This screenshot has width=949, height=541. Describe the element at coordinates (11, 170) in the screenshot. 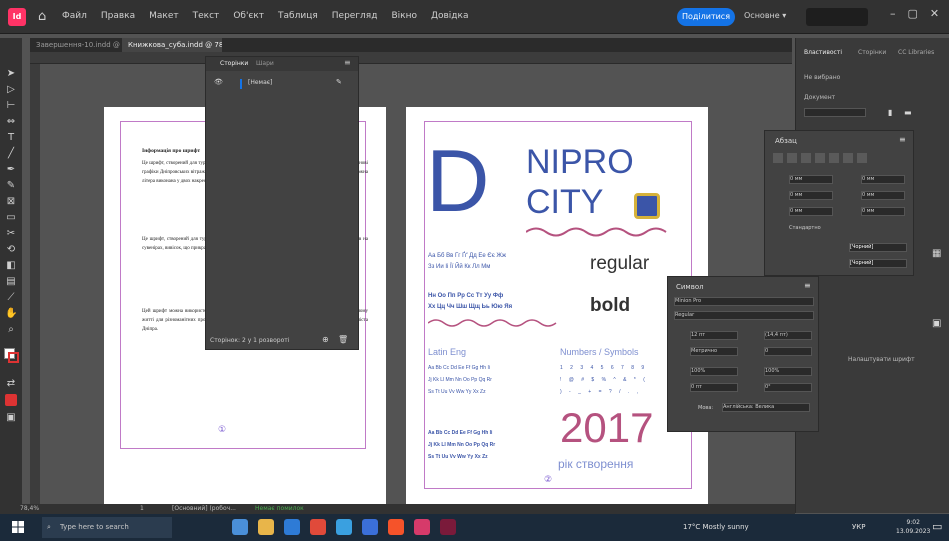

I see `pen-tool-icon: ✒` at that location.